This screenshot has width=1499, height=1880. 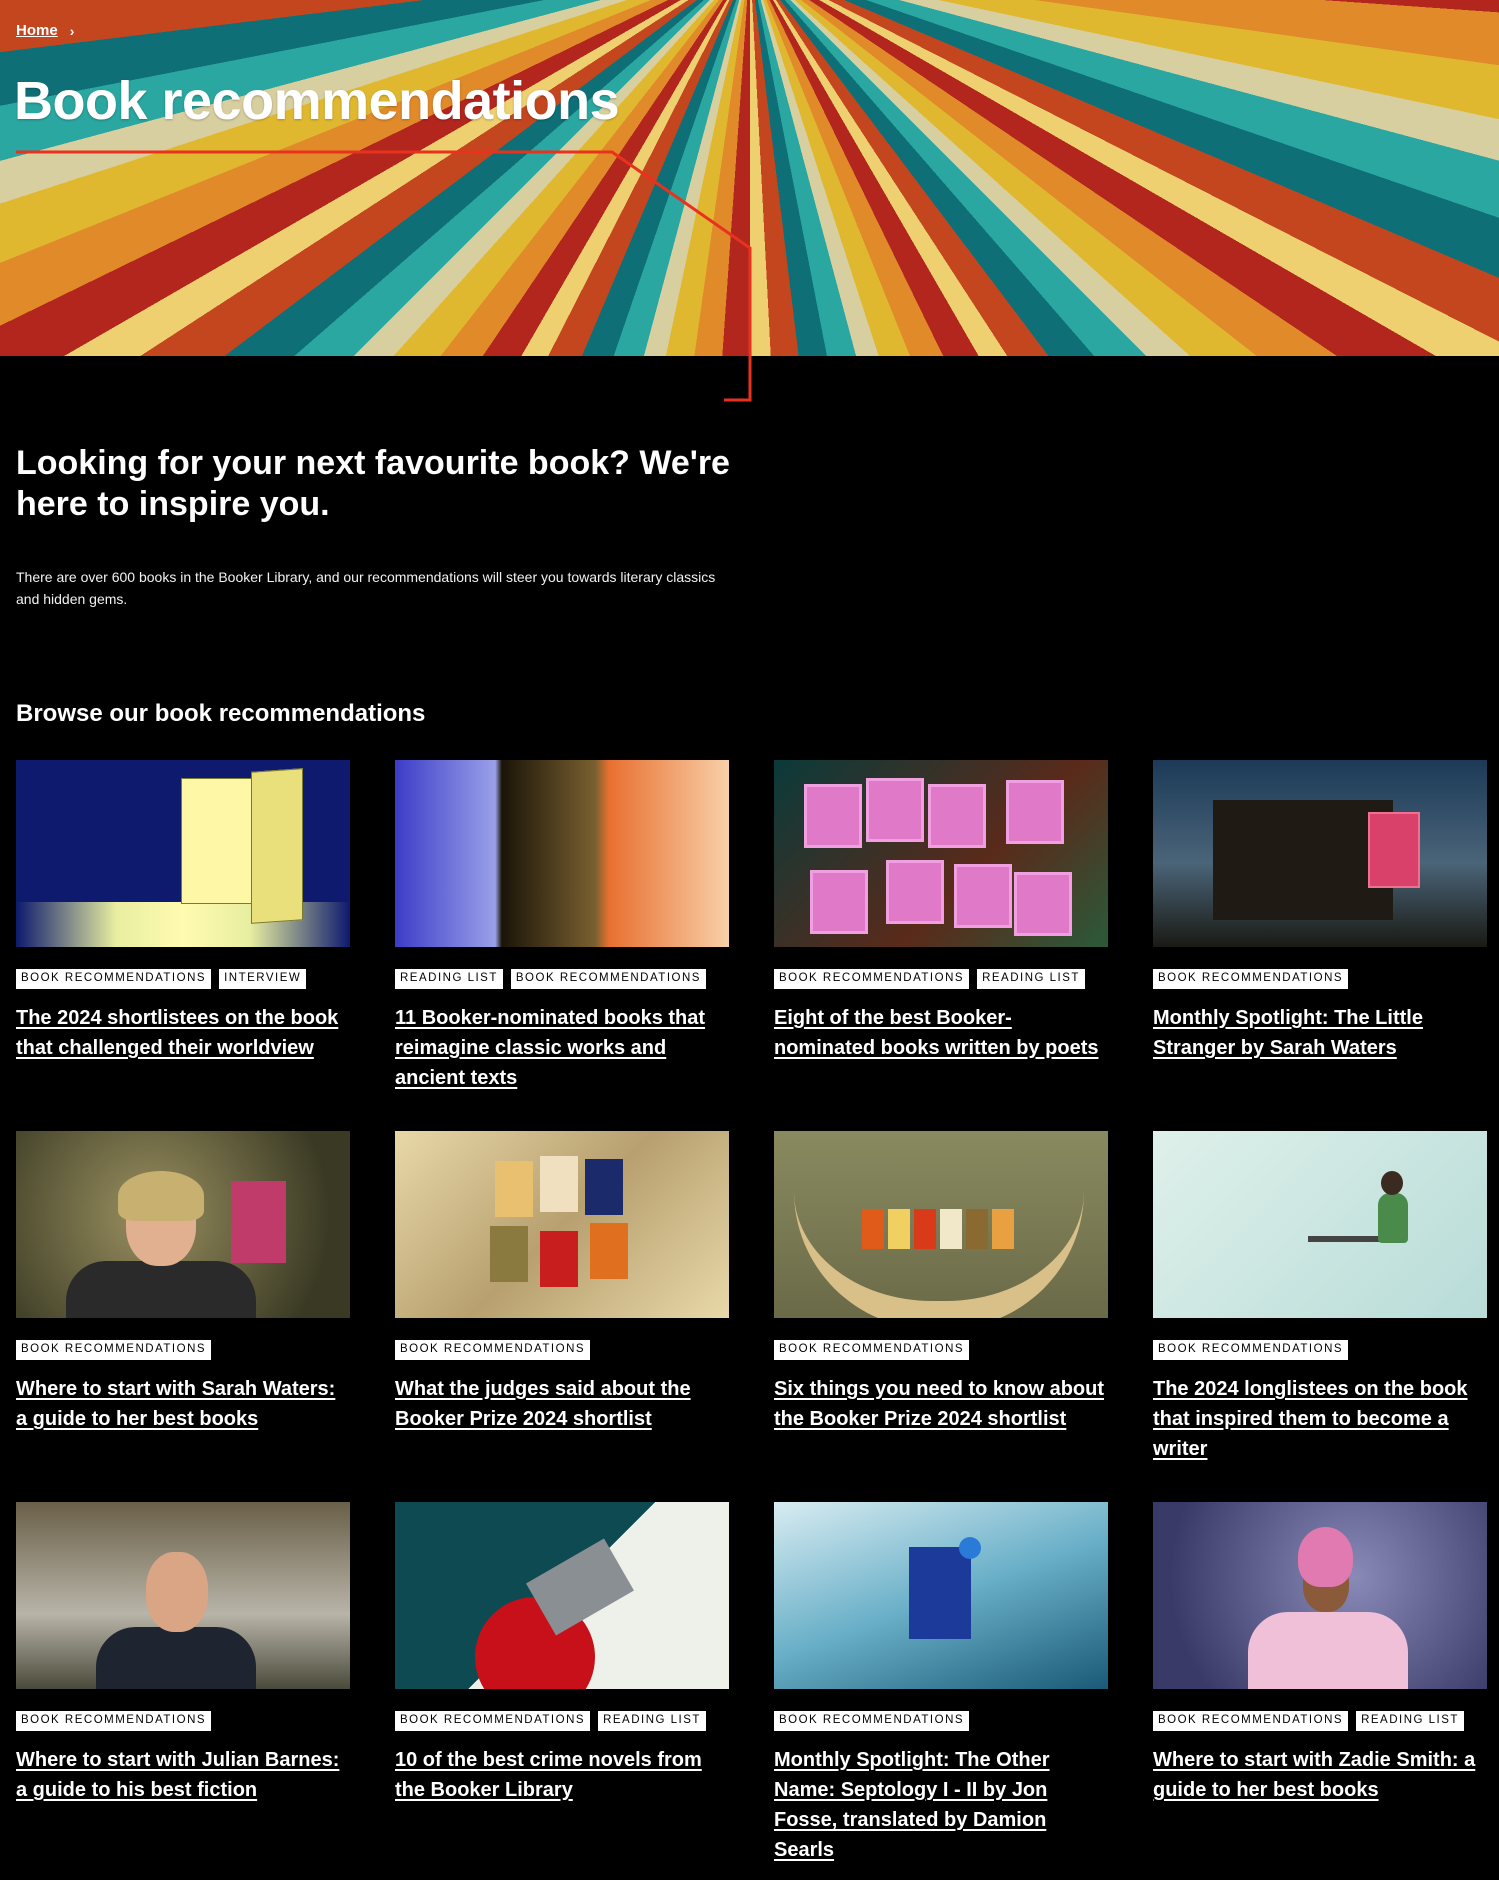 What do you see at coordinates (221, 713) in the screenshot?
I see `browse-heading: Browse our book recommendations` at bounding box center [221, 713].